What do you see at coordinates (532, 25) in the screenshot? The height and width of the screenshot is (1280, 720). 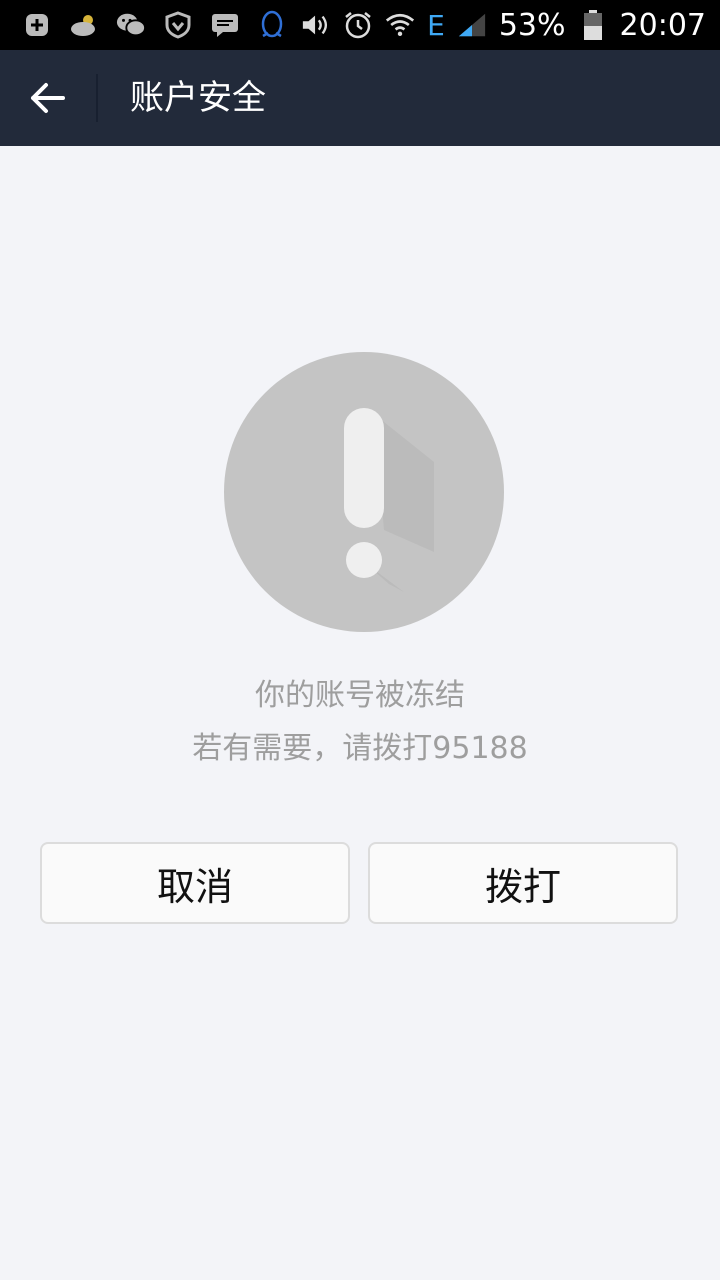 I see `battery-percent: 53%` at bounding box center [532, 25].